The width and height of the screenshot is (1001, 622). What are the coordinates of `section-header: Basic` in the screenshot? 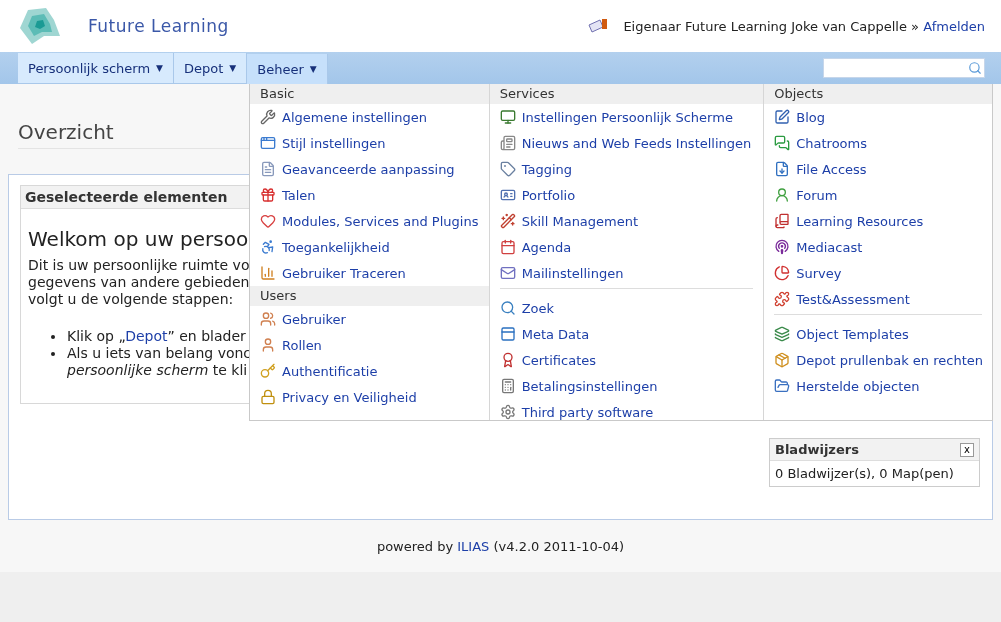 It's located at (369, 94).